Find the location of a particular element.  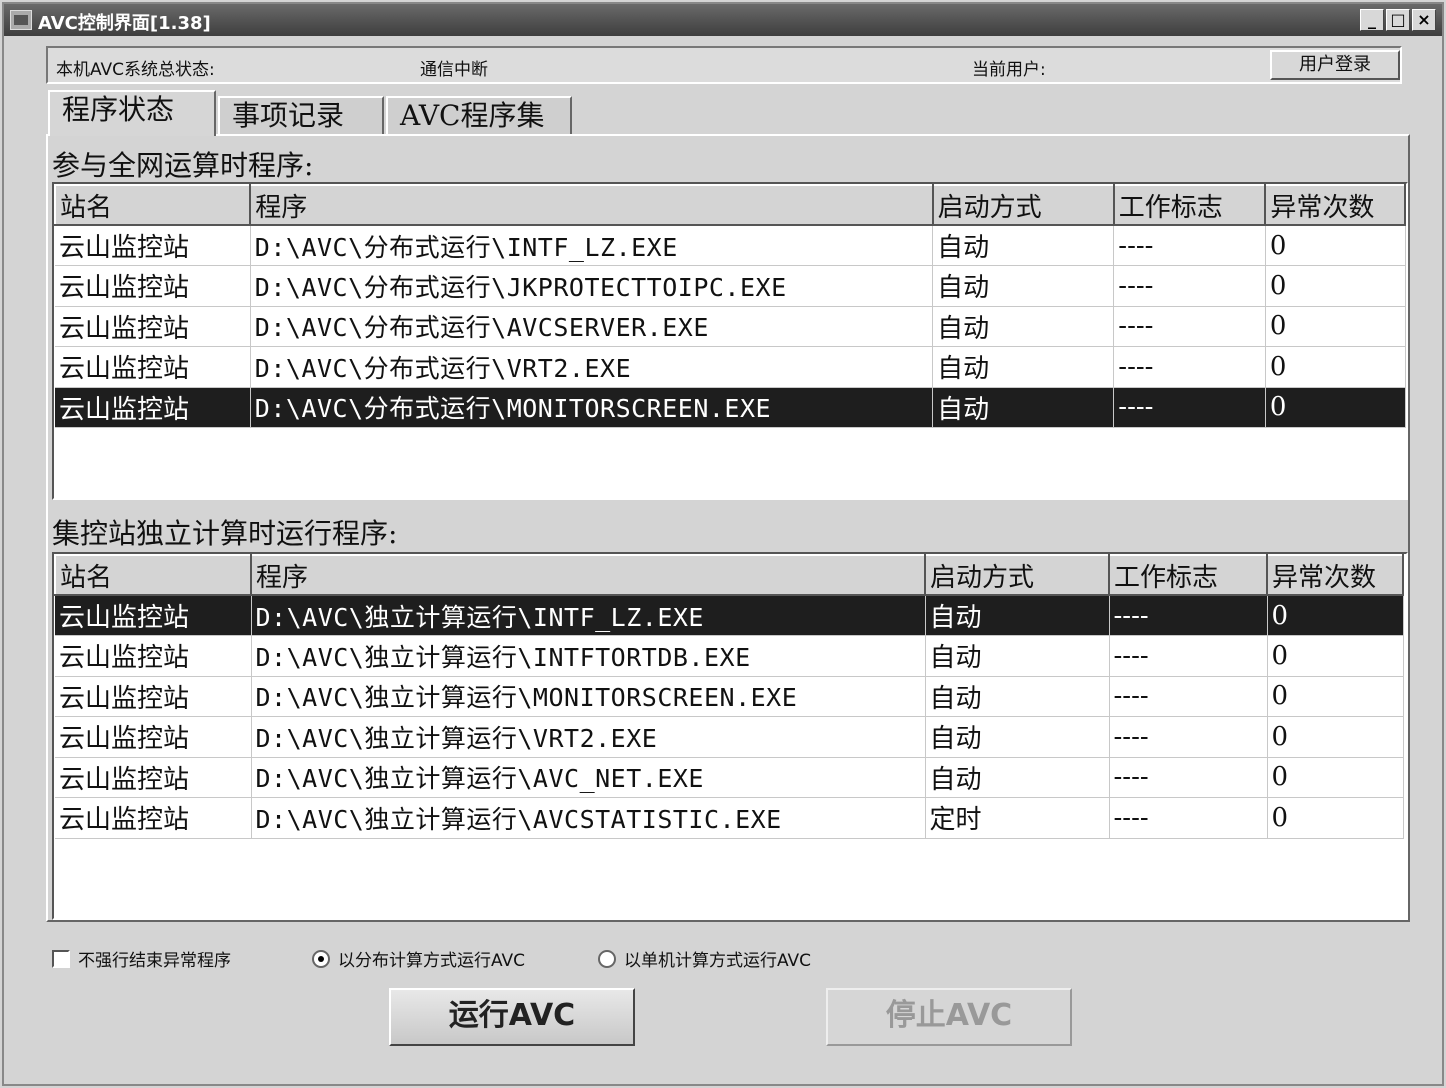

system-status-label: 本机AVC系统总状态: is located at coordinates (135, 70).